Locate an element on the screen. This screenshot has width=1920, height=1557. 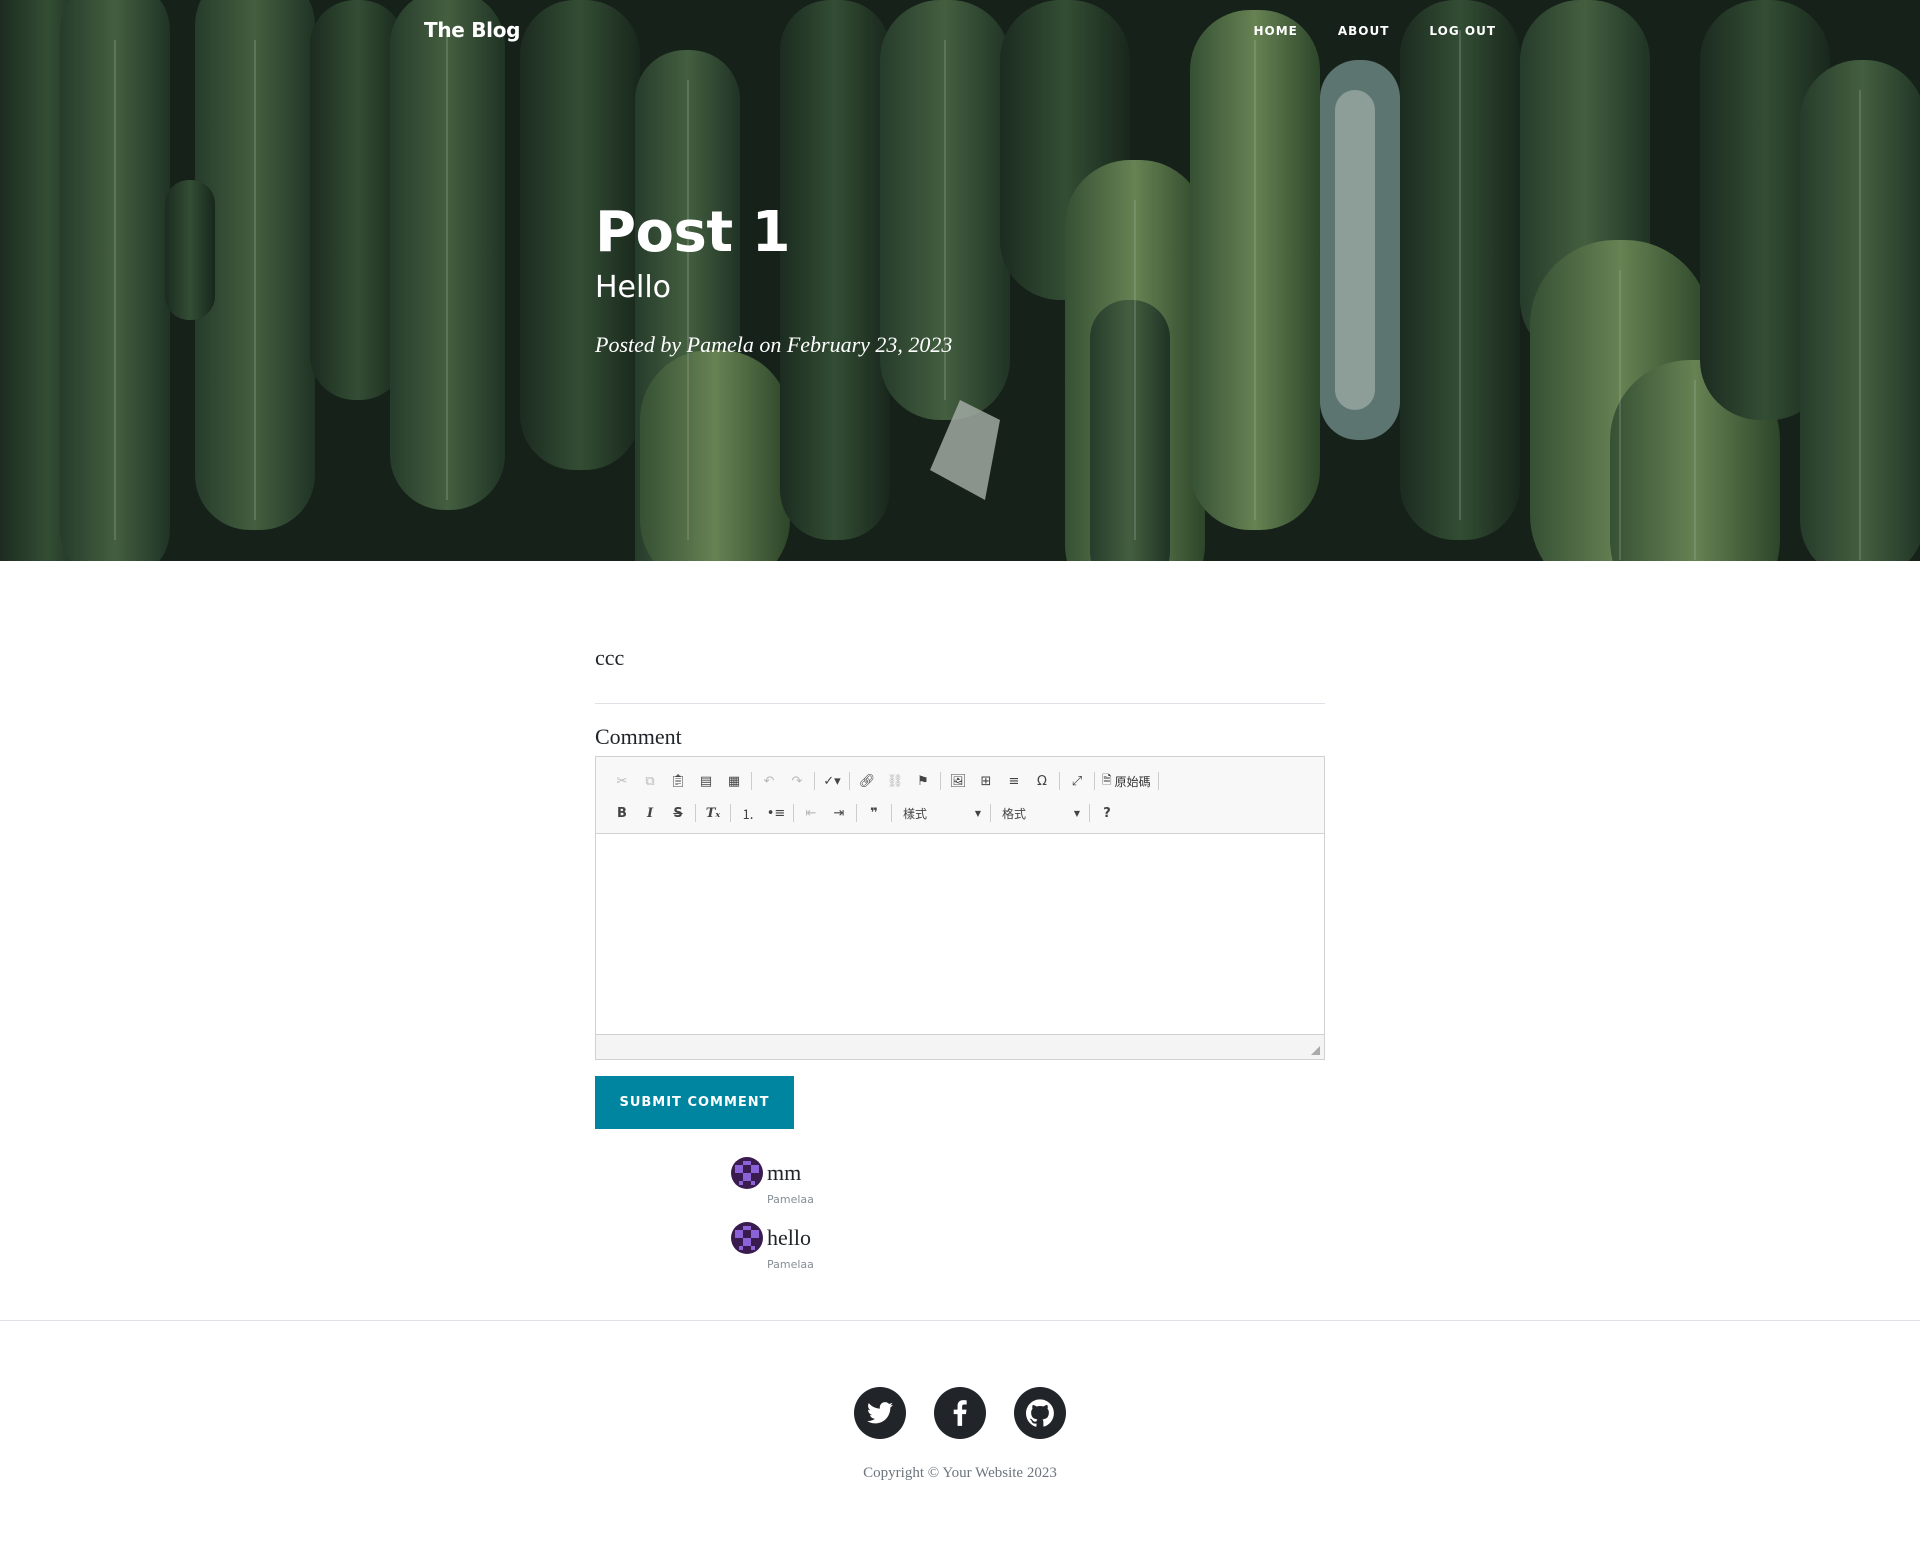
copy-icon: ⧉ is located at coordinates (650, 781).